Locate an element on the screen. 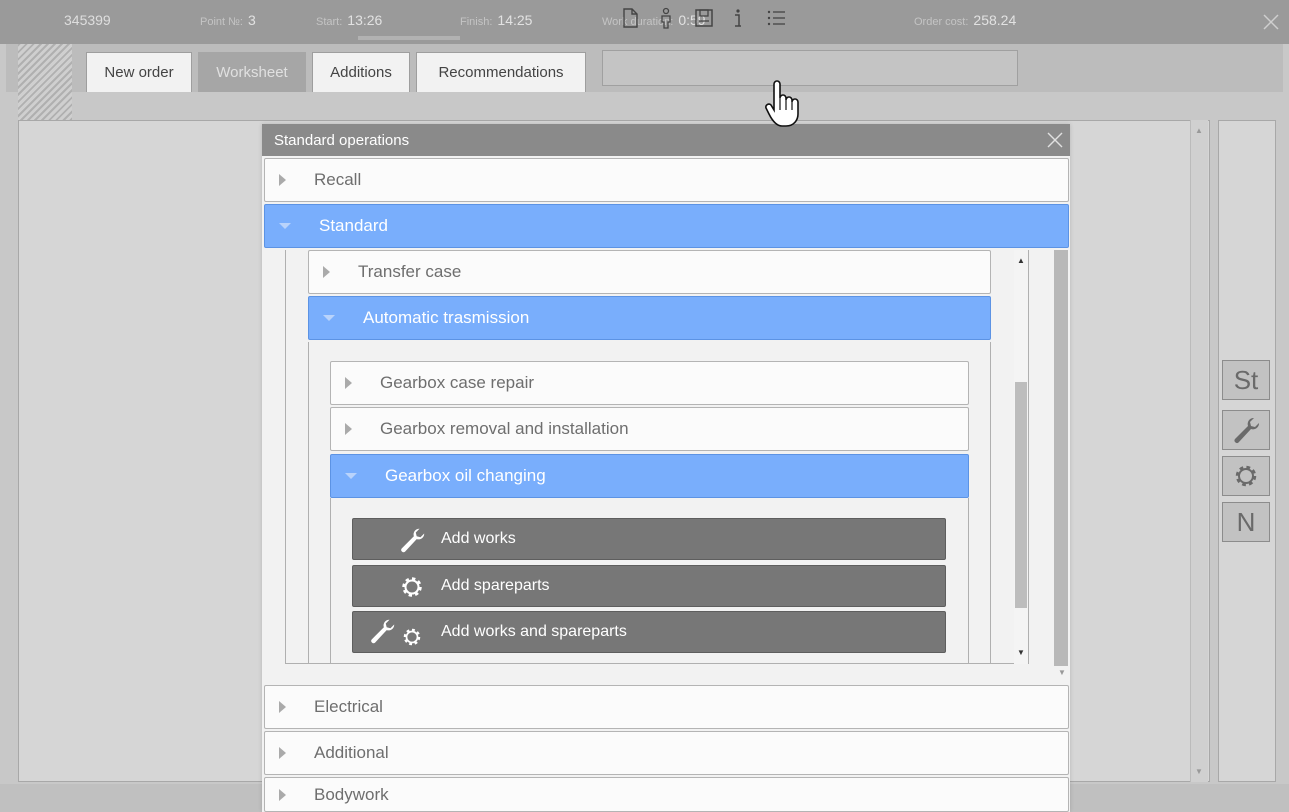 The image size is (1289, 812). start-value: 13:26 is located at coordinates (365, 20).